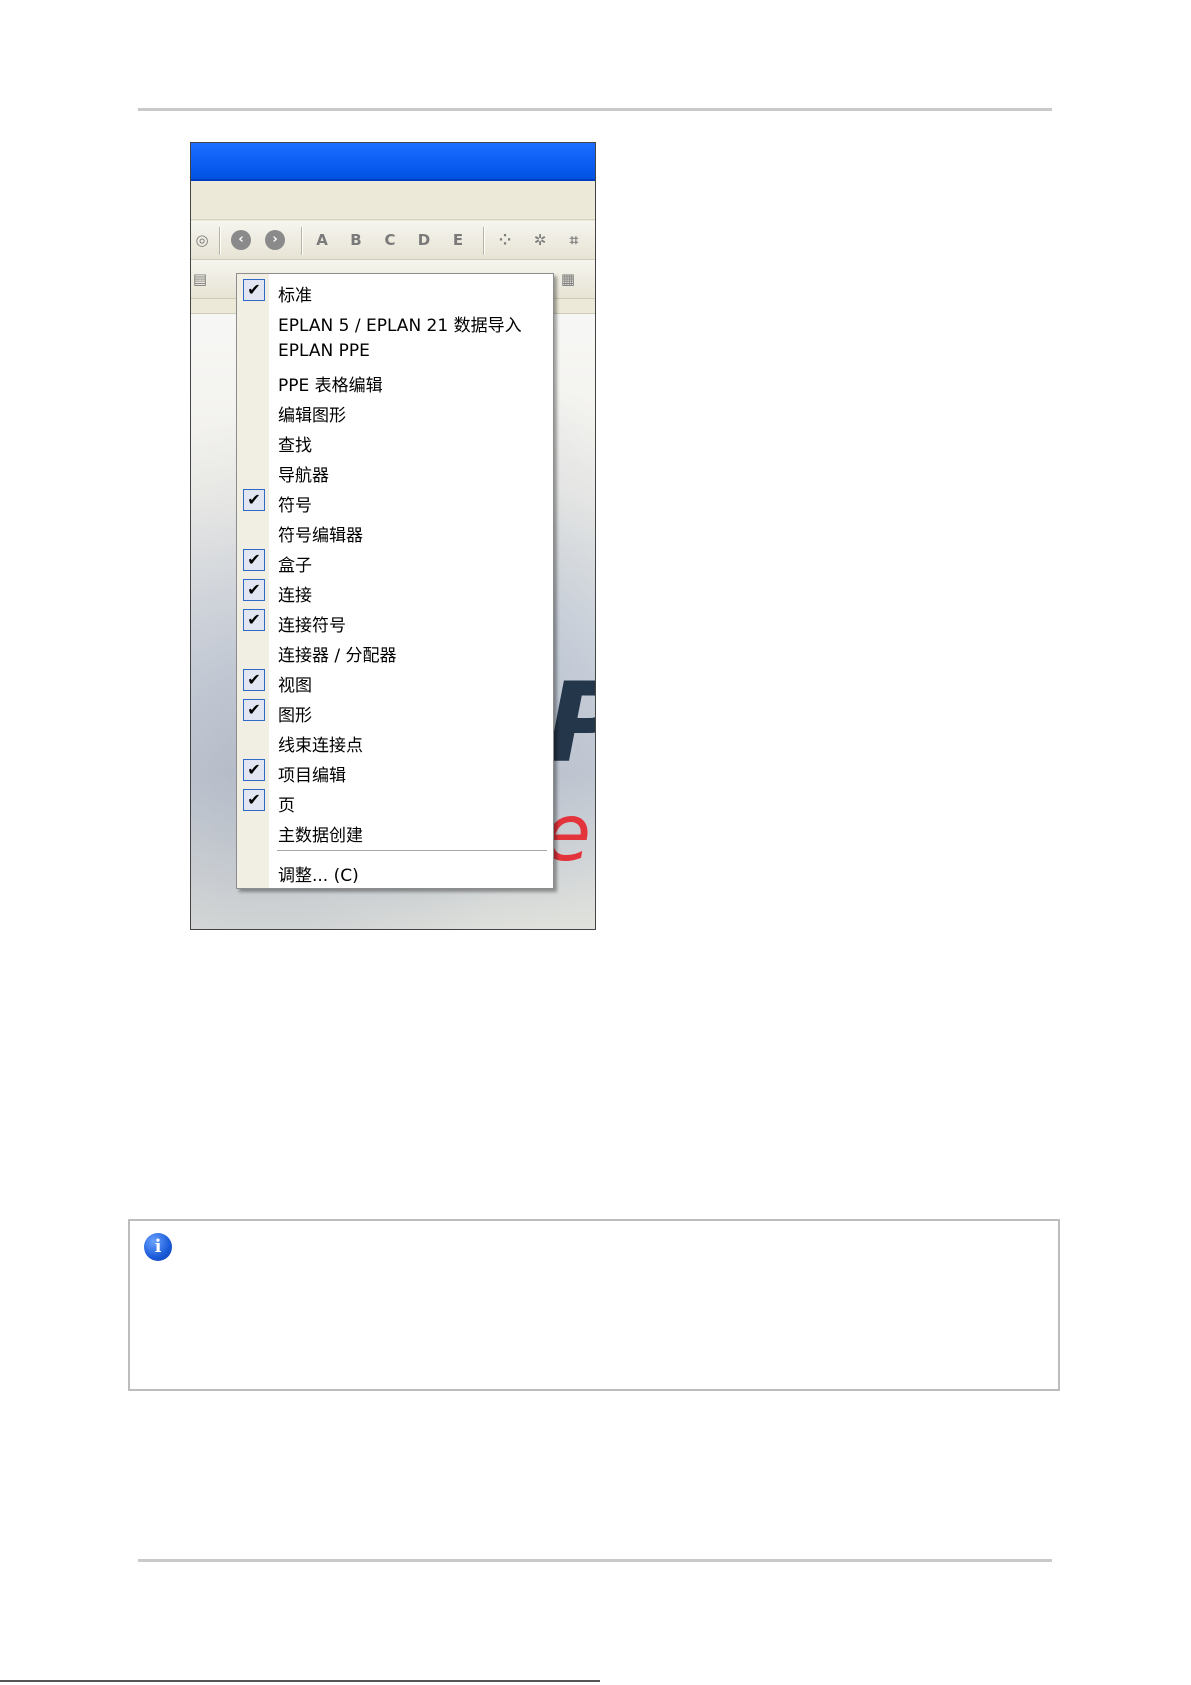 This screenshot has height=1685, width=1191. Describe the element at coordinates (295, 506) in the screenshot. I see `menu-item-label: 符号` at that location.